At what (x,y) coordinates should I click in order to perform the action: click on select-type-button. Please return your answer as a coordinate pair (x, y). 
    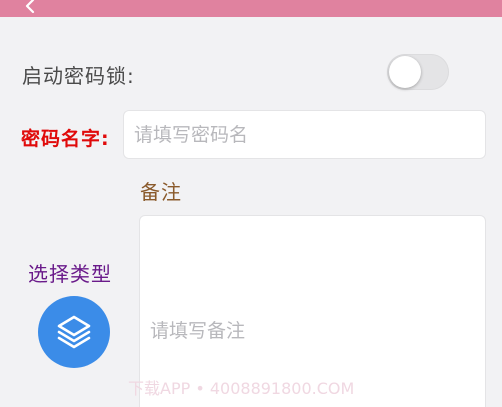
    Looking at the image, I should click on (74, 332).